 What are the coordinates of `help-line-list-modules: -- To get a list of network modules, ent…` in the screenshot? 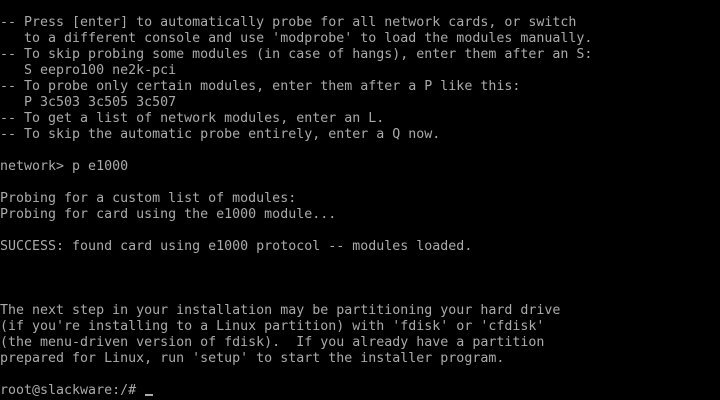 It's located at (192, 118).